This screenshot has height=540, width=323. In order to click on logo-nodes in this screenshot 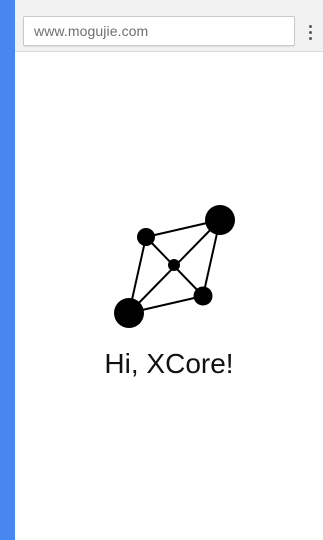, I will do `click(174, 266)`.